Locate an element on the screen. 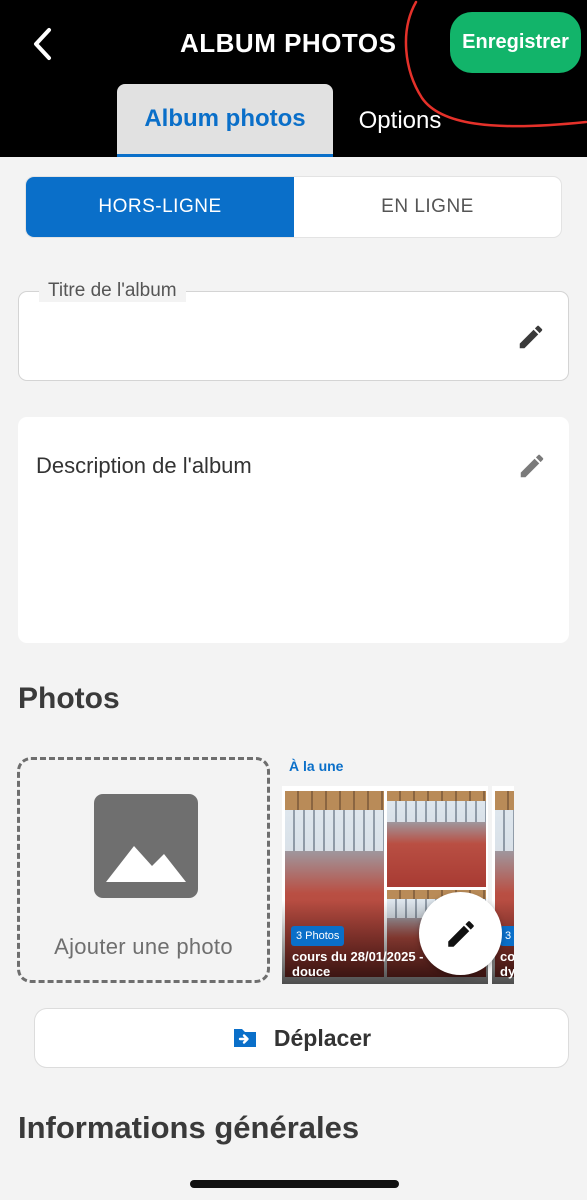  add-photo-label: Ajouter une photo is located at coordinates (143, 946).